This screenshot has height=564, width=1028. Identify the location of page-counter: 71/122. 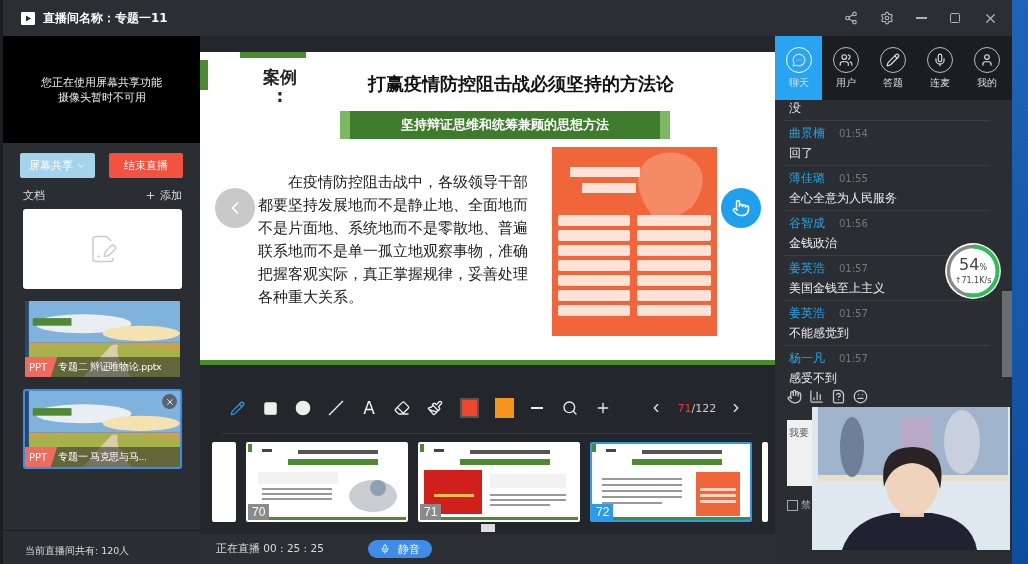
(697, 408).